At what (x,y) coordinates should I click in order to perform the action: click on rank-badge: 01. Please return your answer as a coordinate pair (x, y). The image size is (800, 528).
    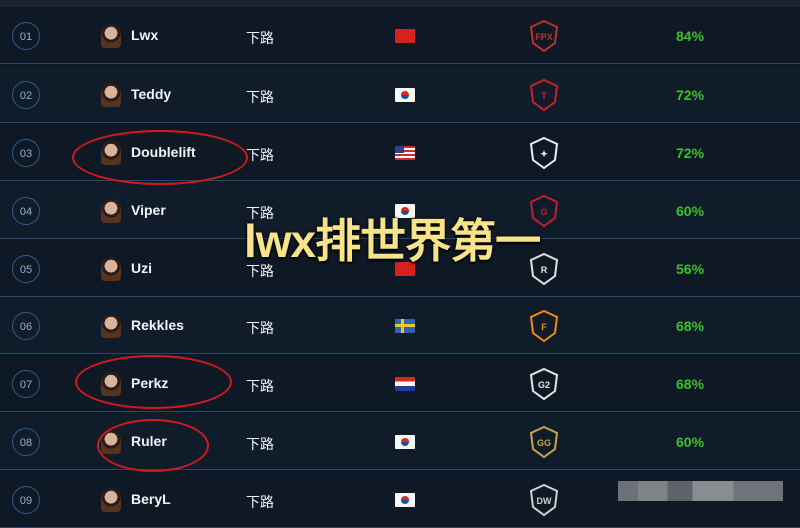
    Looking at the image, I should click on (26, 36).